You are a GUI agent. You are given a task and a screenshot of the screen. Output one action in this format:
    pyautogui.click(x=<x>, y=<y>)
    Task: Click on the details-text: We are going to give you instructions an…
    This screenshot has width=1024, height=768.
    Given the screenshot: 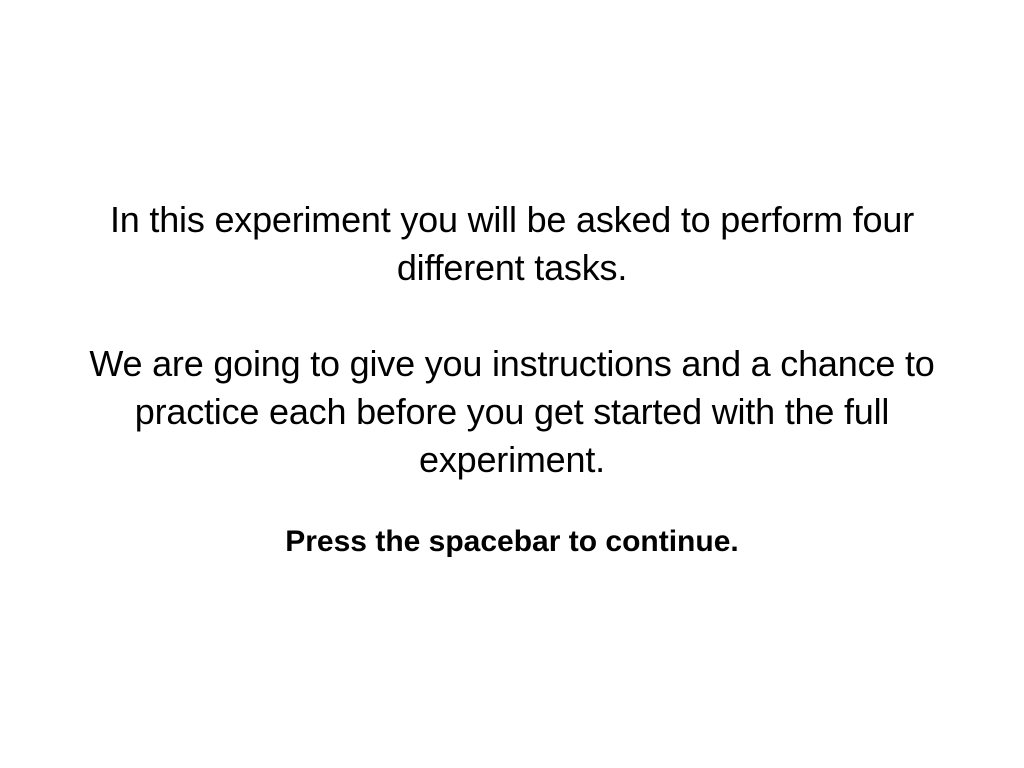 What is the action you would take?
    pyautogui.click(x=512, y=411)
    